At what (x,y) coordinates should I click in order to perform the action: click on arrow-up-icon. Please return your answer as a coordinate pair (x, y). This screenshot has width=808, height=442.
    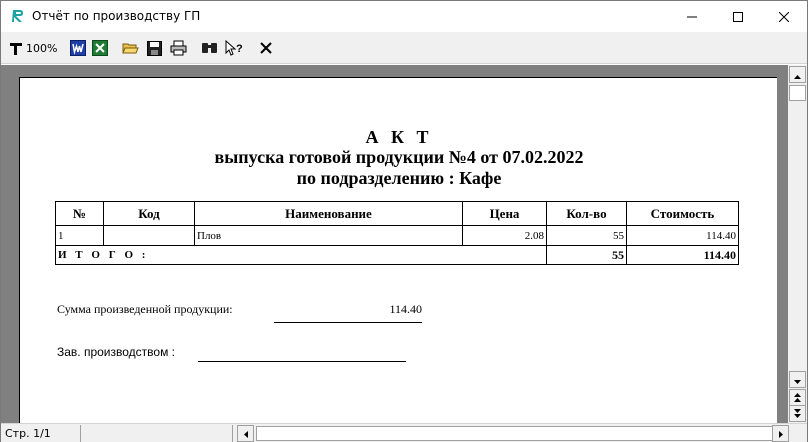
    Looking at the image, I should click on (797, 75).